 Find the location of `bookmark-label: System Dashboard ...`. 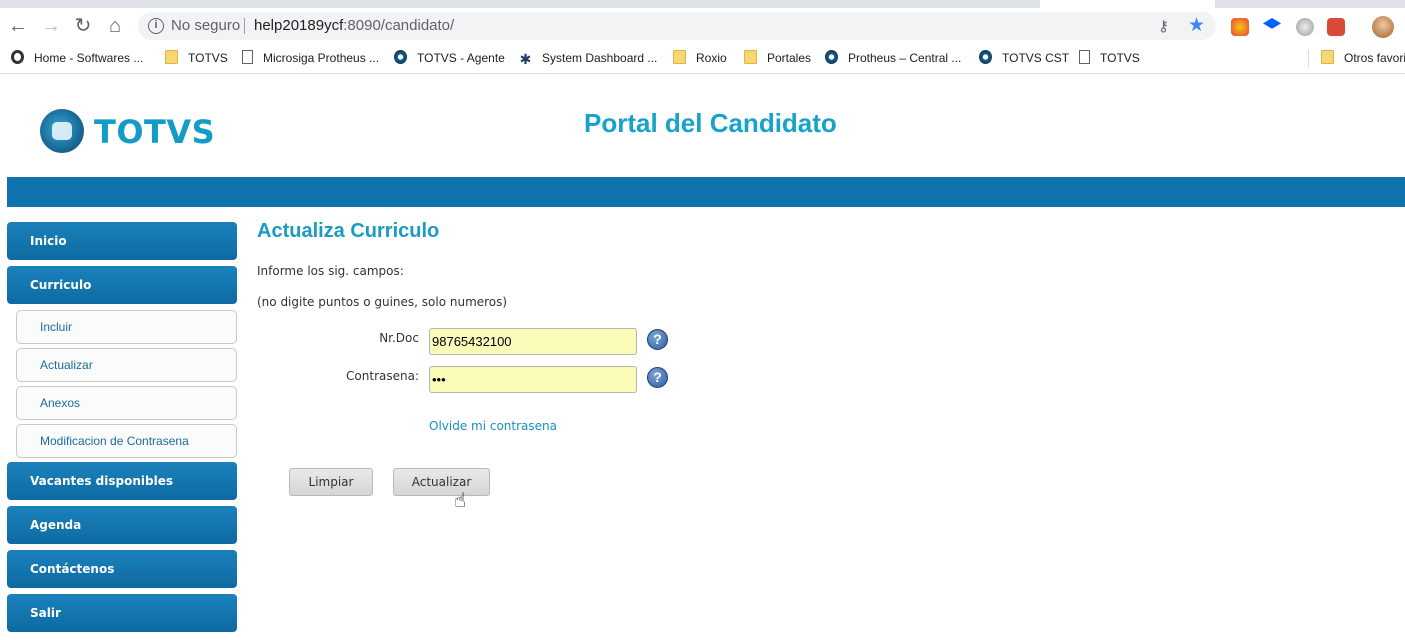

bookmark-label: System Dashboard ... is located at coordinates (600, 58).